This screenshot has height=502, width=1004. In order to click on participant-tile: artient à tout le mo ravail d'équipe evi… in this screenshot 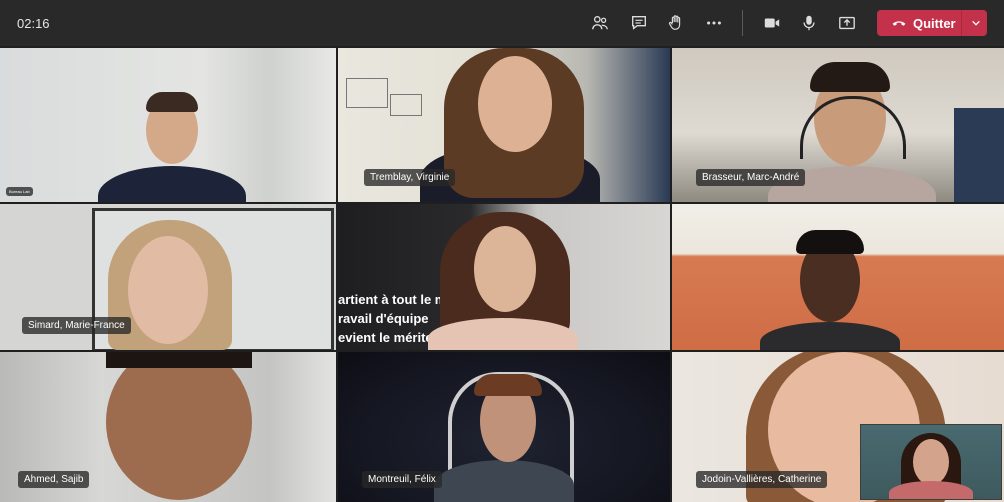, I will do `click(504, 277)`.